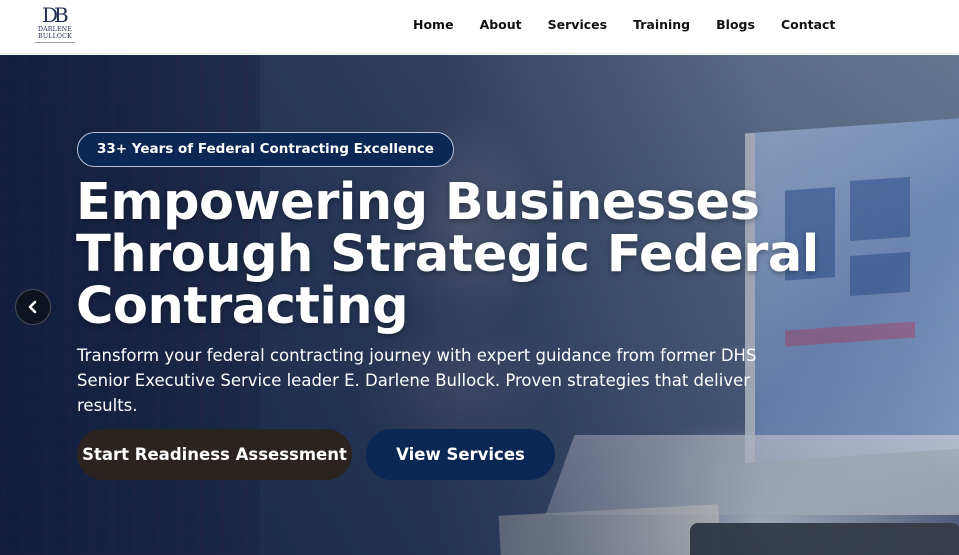  I want to click on brand-divider, so click(55, 43).